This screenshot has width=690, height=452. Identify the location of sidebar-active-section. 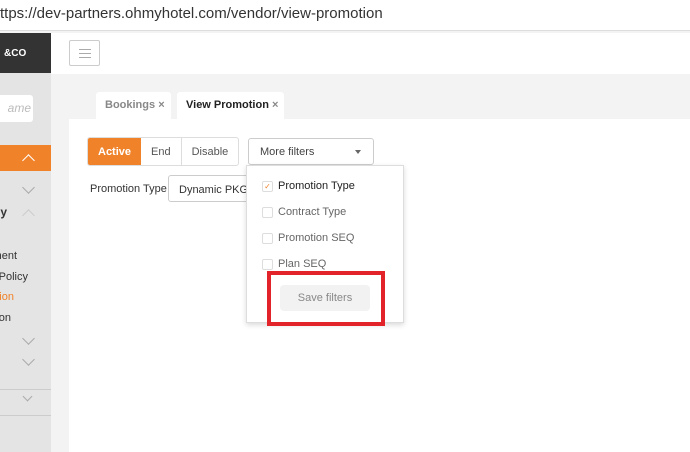
(25, 158).